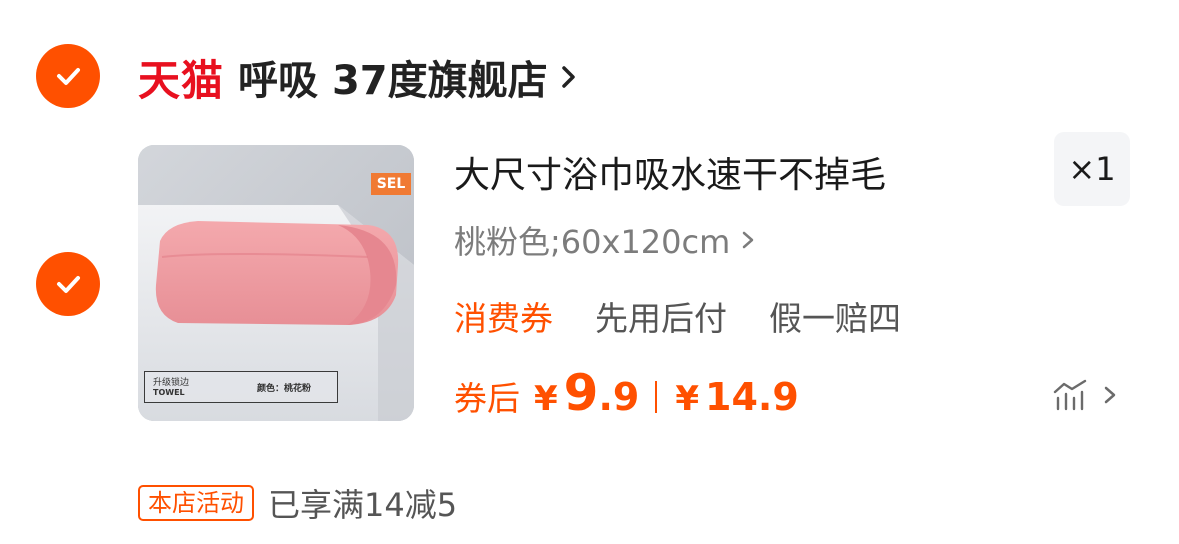 This screenshot has width=1179, height=544. What do you see at coordinates (592, 242) in the screenshot?
I see `sku-text: 桃粉色;60x120cm` at bounding box center [592, 242].